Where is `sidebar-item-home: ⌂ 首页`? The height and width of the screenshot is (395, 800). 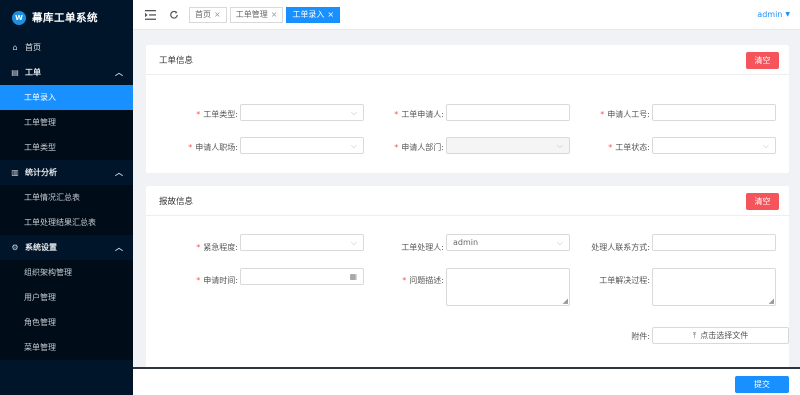 sidebar-item-home: ⌂ 首页 is located at coordinates (66, 47).